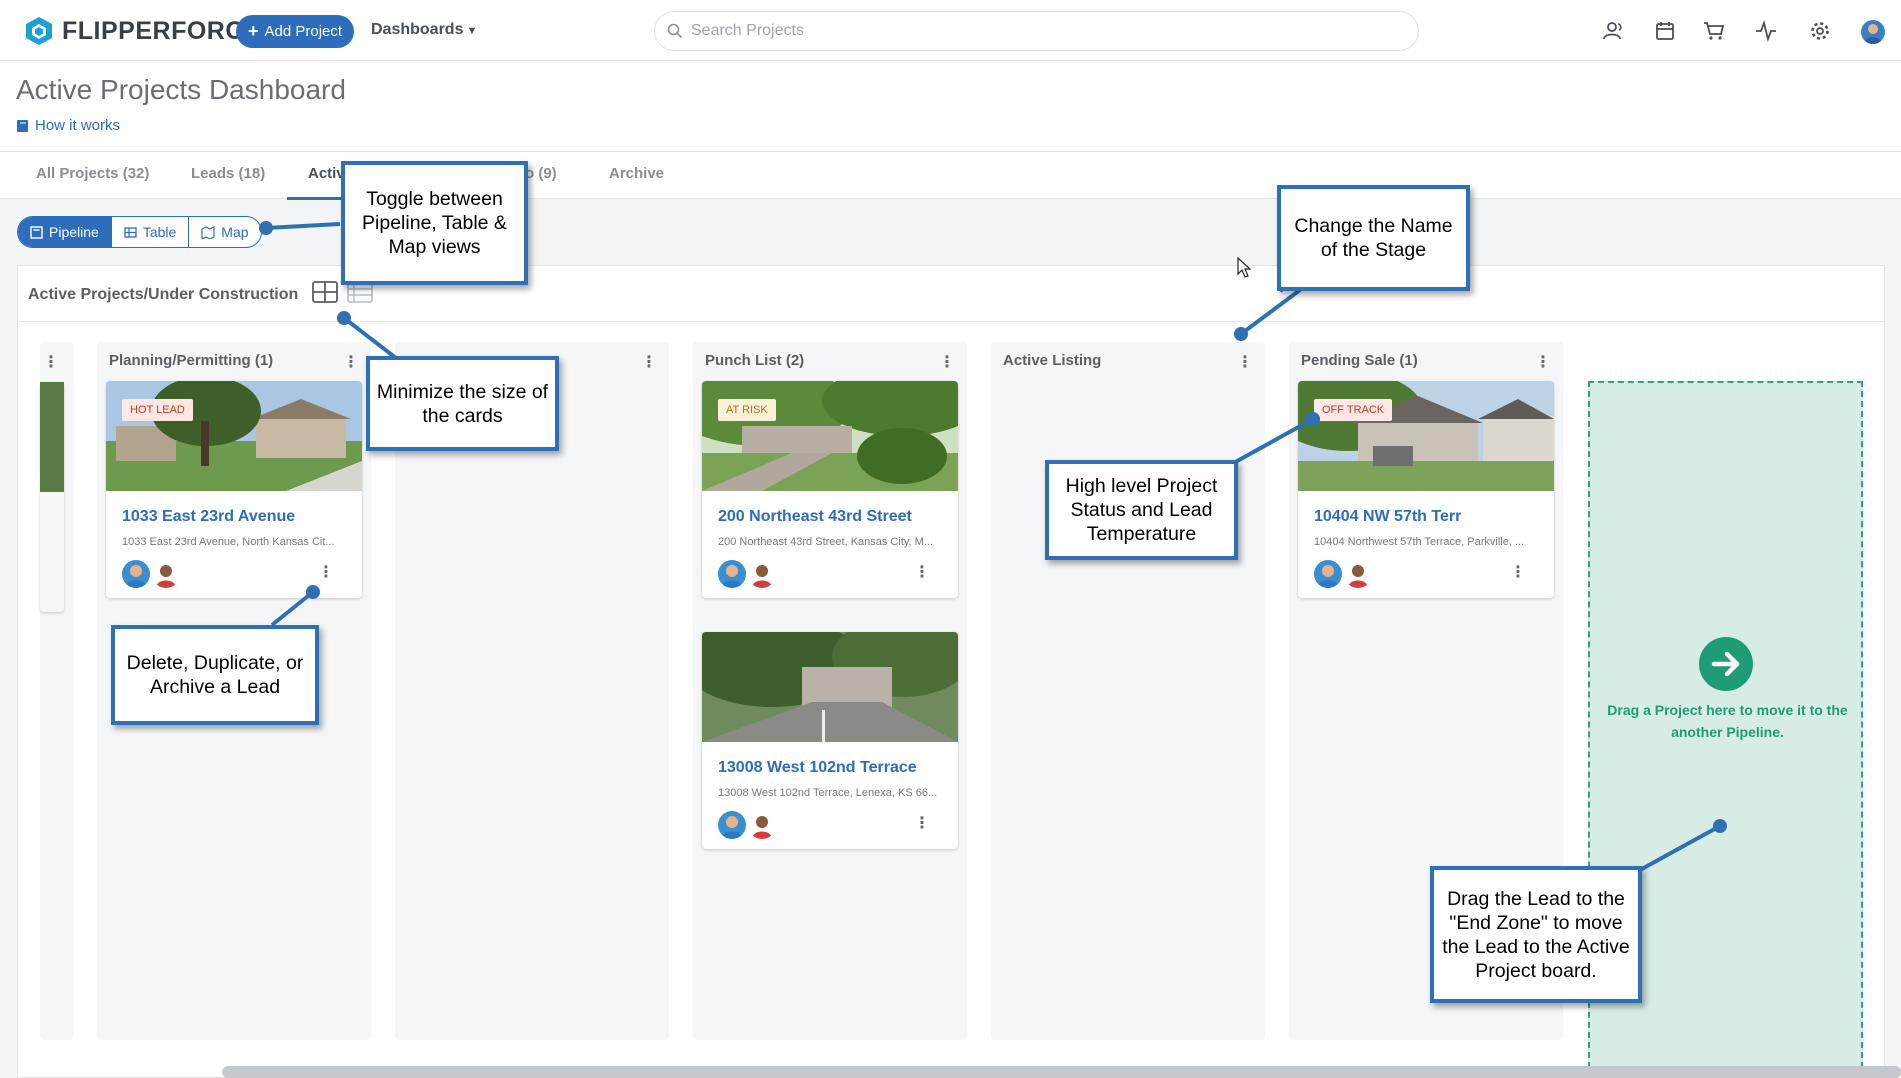 The image size is (1901, 1078). Describe the element at coordinates (636, 173) in the screenshot. I see `tab-archive: Archive` at that location.